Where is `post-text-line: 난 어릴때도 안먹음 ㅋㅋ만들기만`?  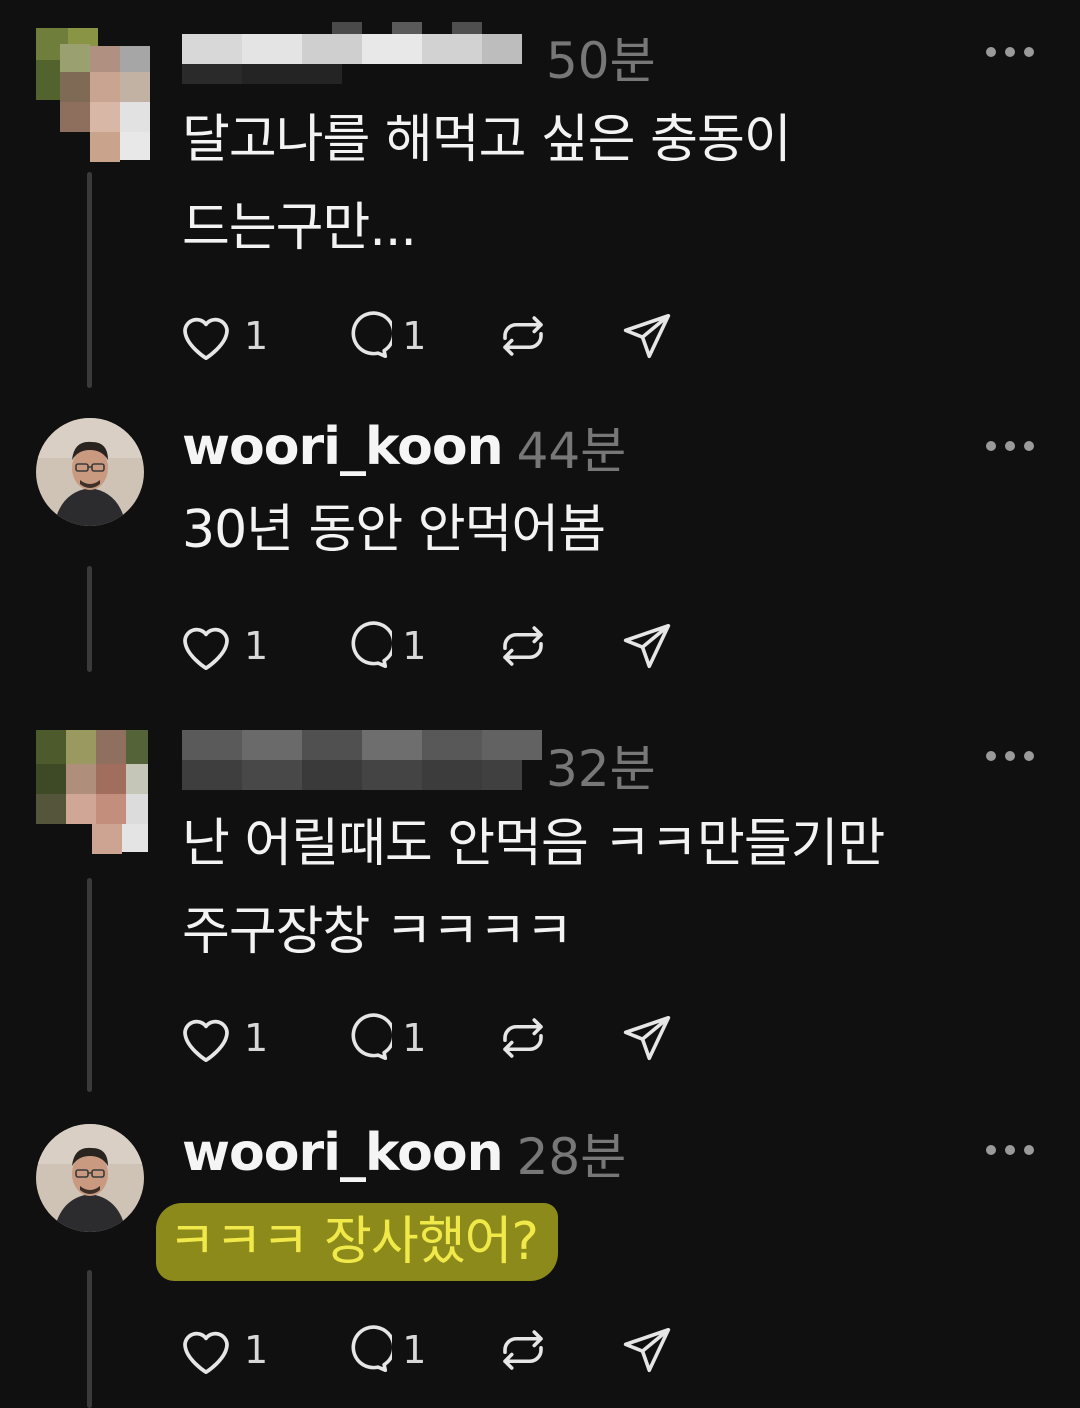
post-text-line: 난 어릴때도 안먹음 ㅋㅋ만들기만 is located at coordinates (533, 844).